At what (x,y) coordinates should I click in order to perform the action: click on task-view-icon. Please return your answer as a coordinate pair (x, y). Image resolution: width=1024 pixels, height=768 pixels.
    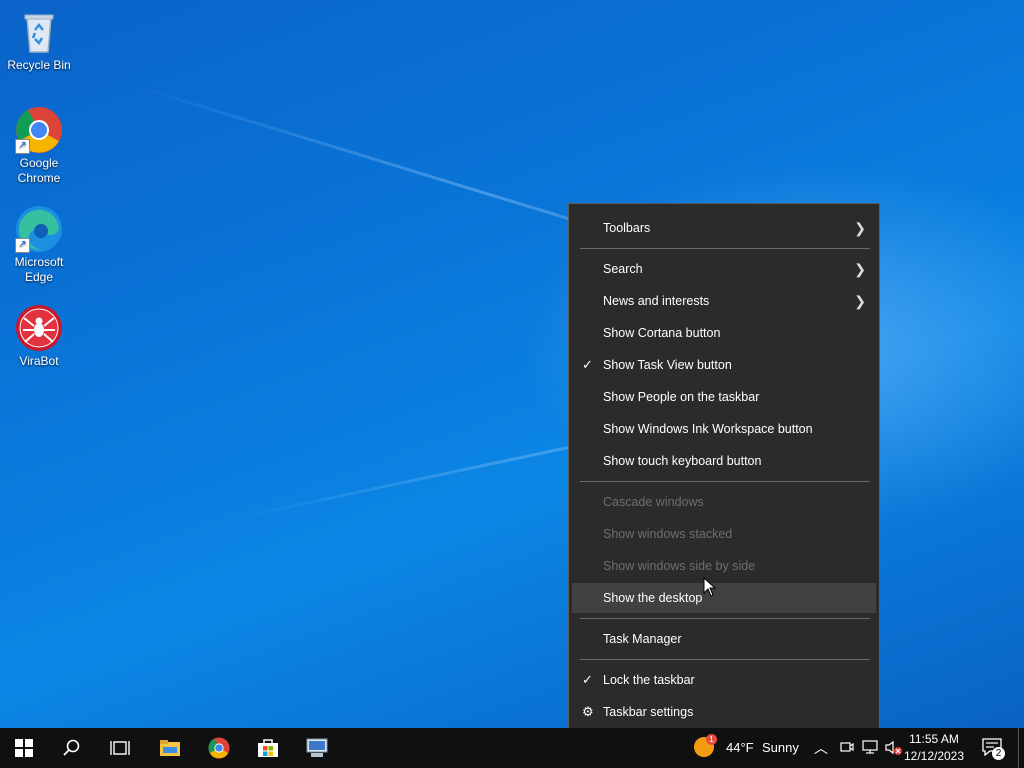
    Looking at the image, I should click on (120, 748).